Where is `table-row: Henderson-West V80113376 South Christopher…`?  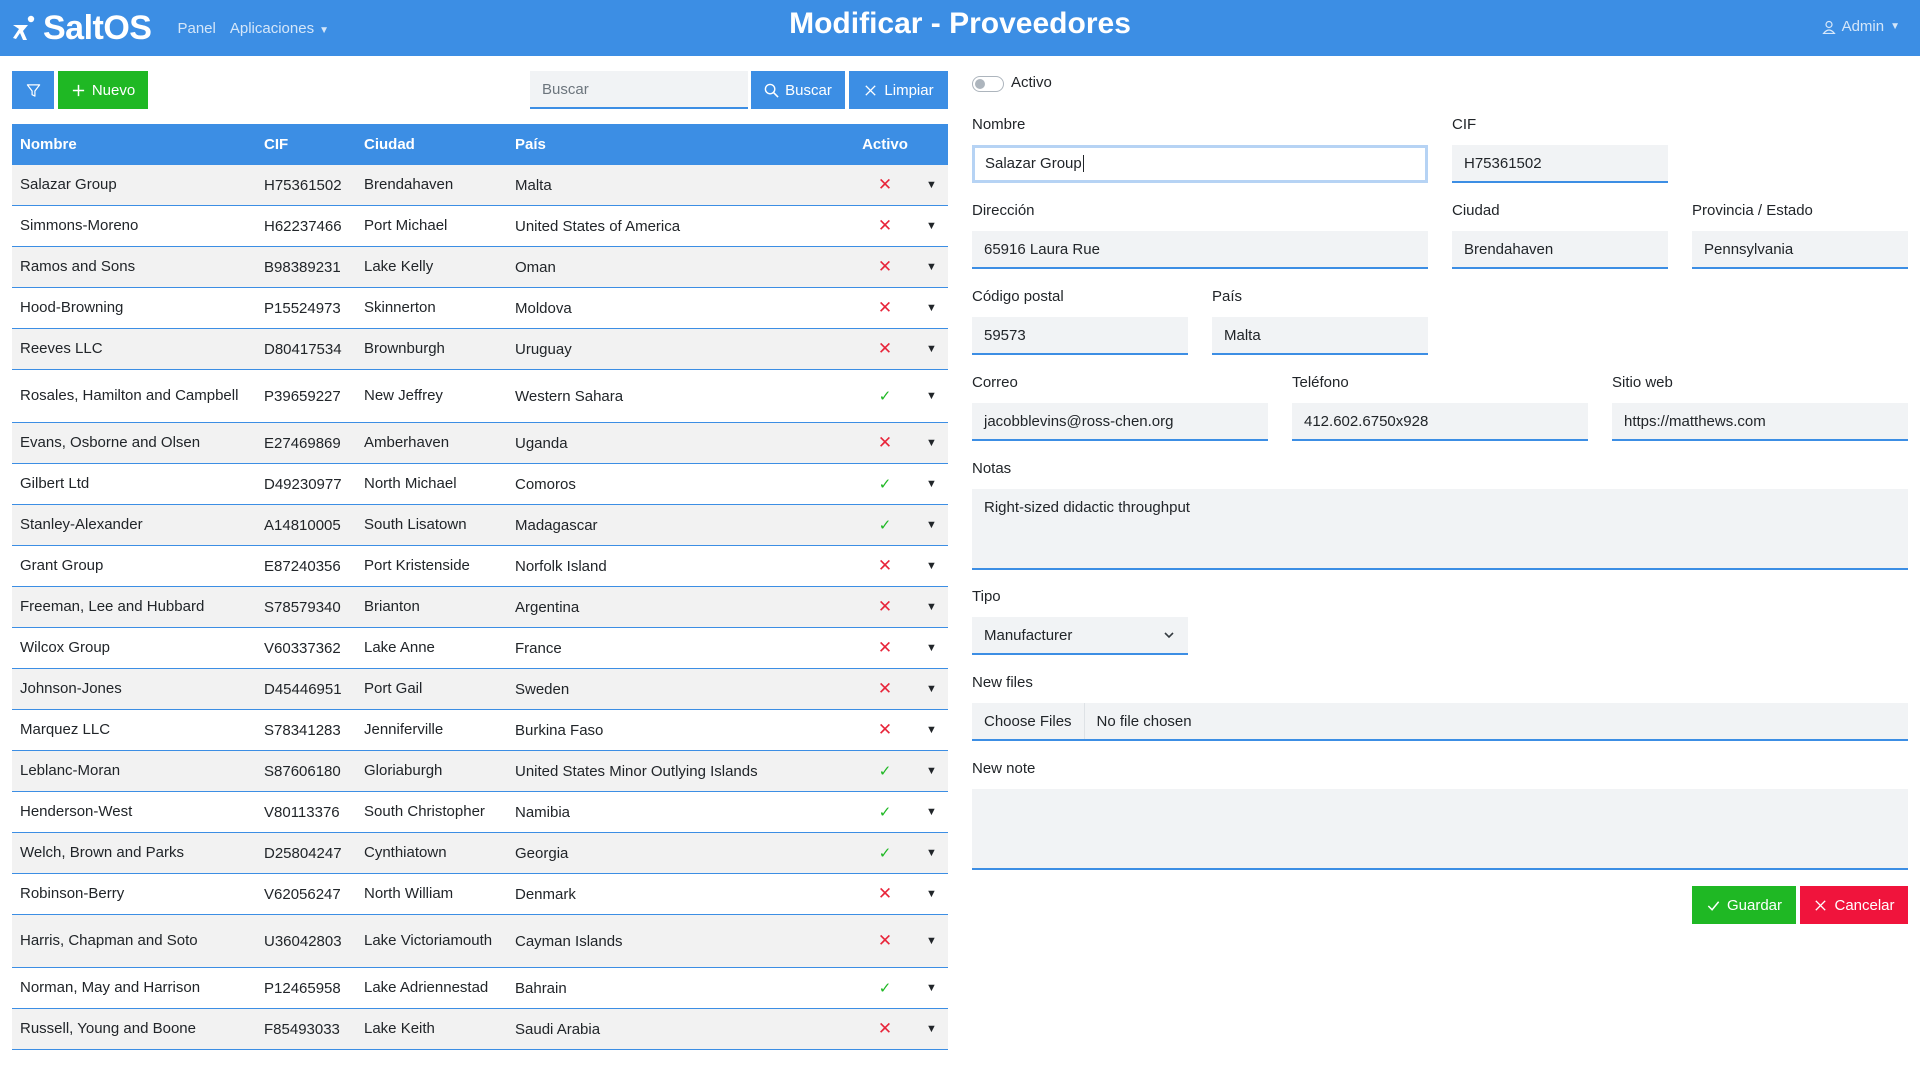 table-row: Henderson-West V80113376 South Christopher… is located at coordinates (480, 812).